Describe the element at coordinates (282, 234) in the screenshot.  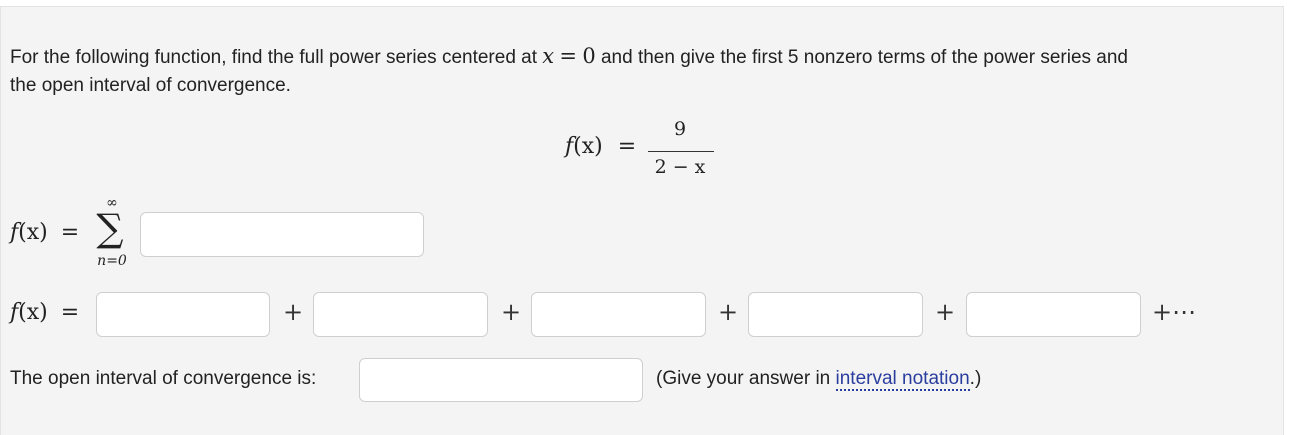
I see `power-series-answer-input` at that location.